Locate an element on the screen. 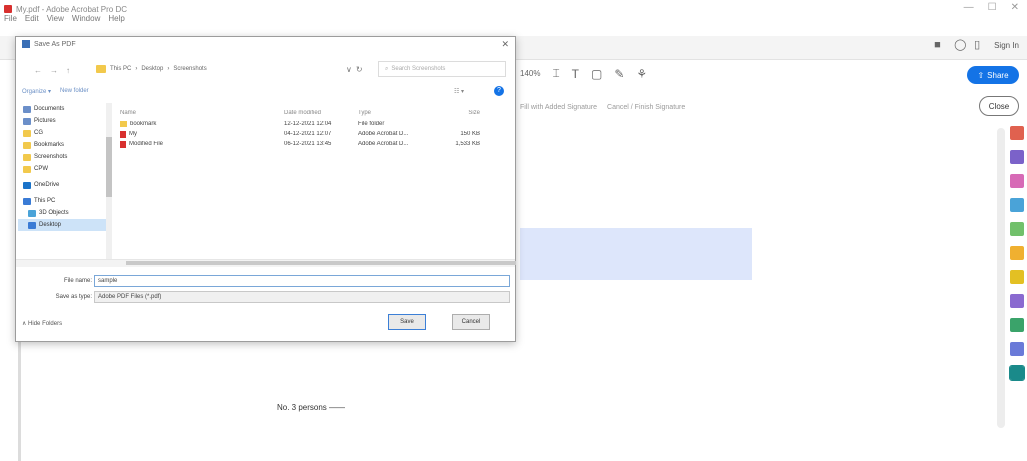 This screenshot has height=461, width=1027. column-type: Type is located at coordinates (394, 113).